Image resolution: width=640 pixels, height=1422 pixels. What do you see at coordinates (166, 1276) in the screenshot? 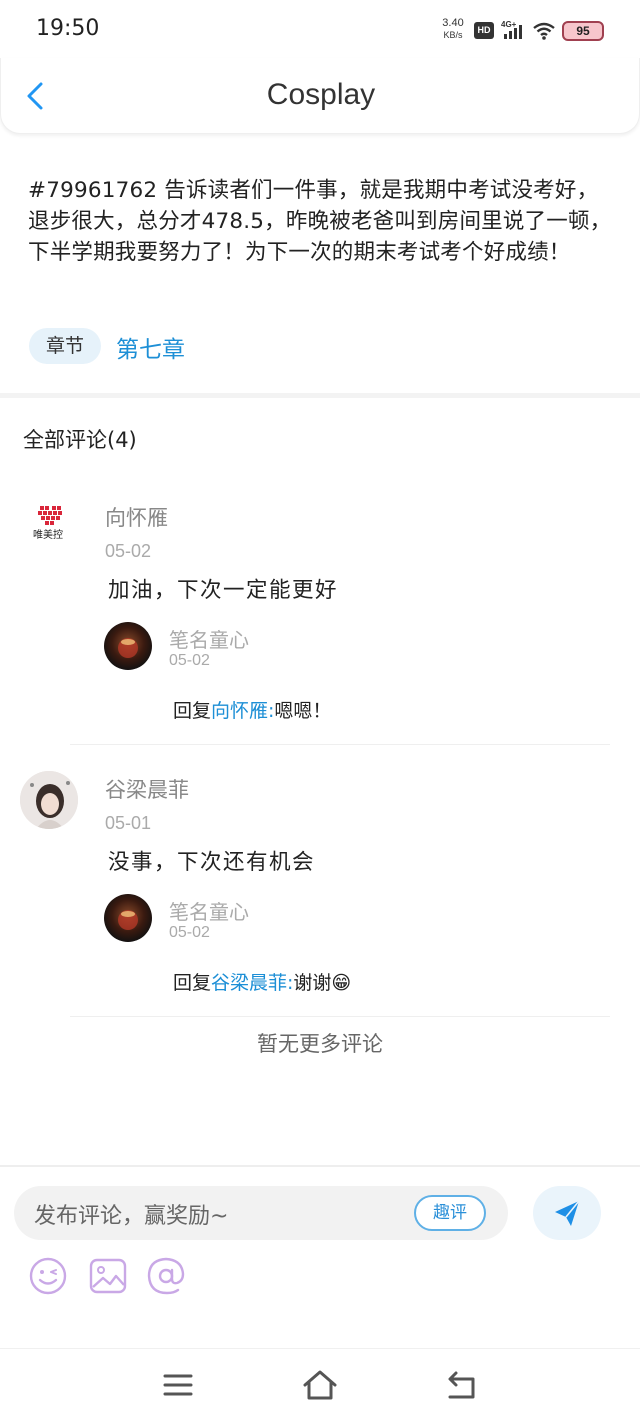
I see `mention-icon` at bounding box center [166, 1276].